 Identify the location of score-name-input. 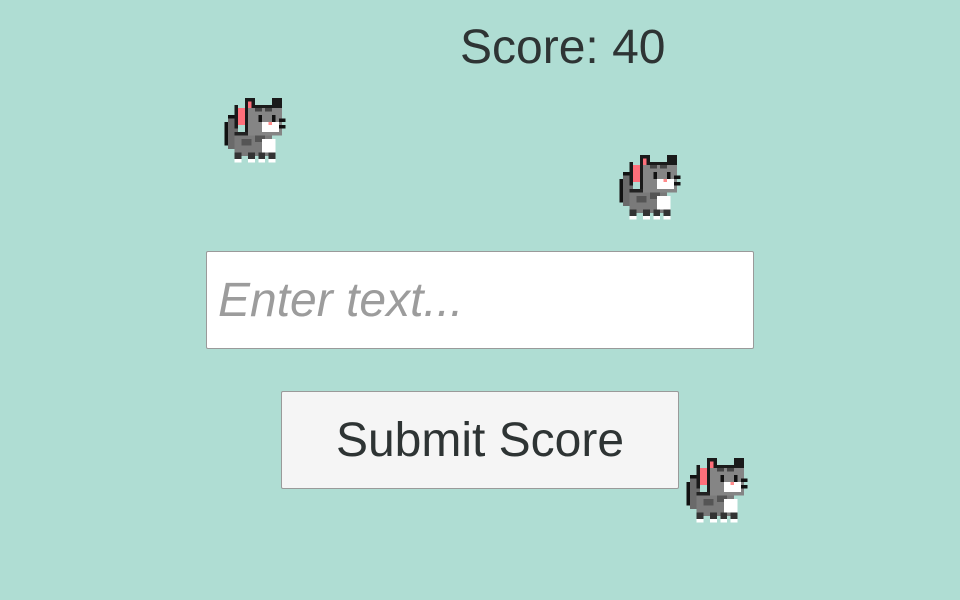
(480, 300).